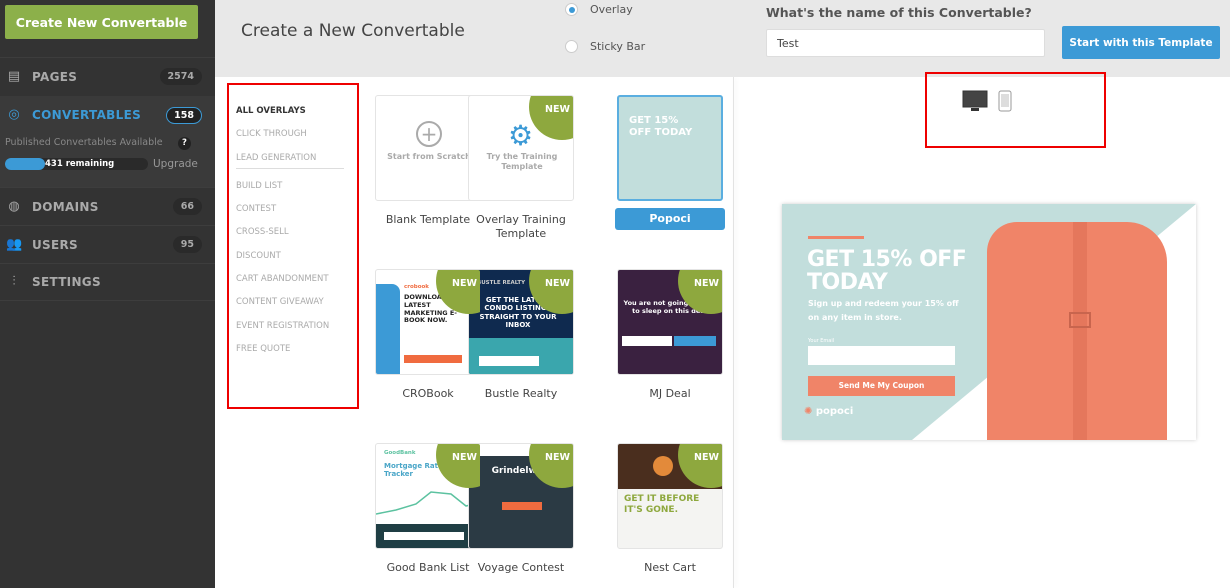 Image resolution: width=1230 pixels, height=588 pixels. I want to click on category-item: CLICK THROUGH, so click(293, 138).